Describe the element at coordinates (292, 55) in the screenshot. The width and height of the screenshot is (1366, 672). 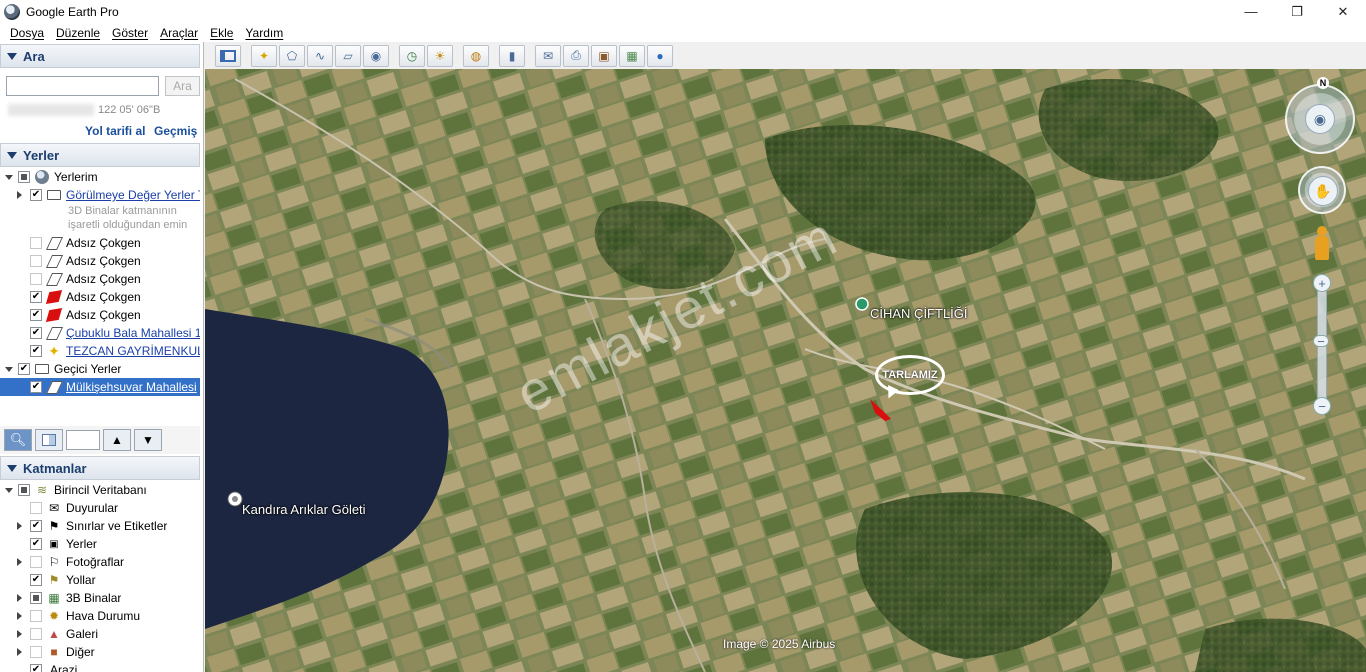
I see `add-polygon-button: ⬠` at that location.